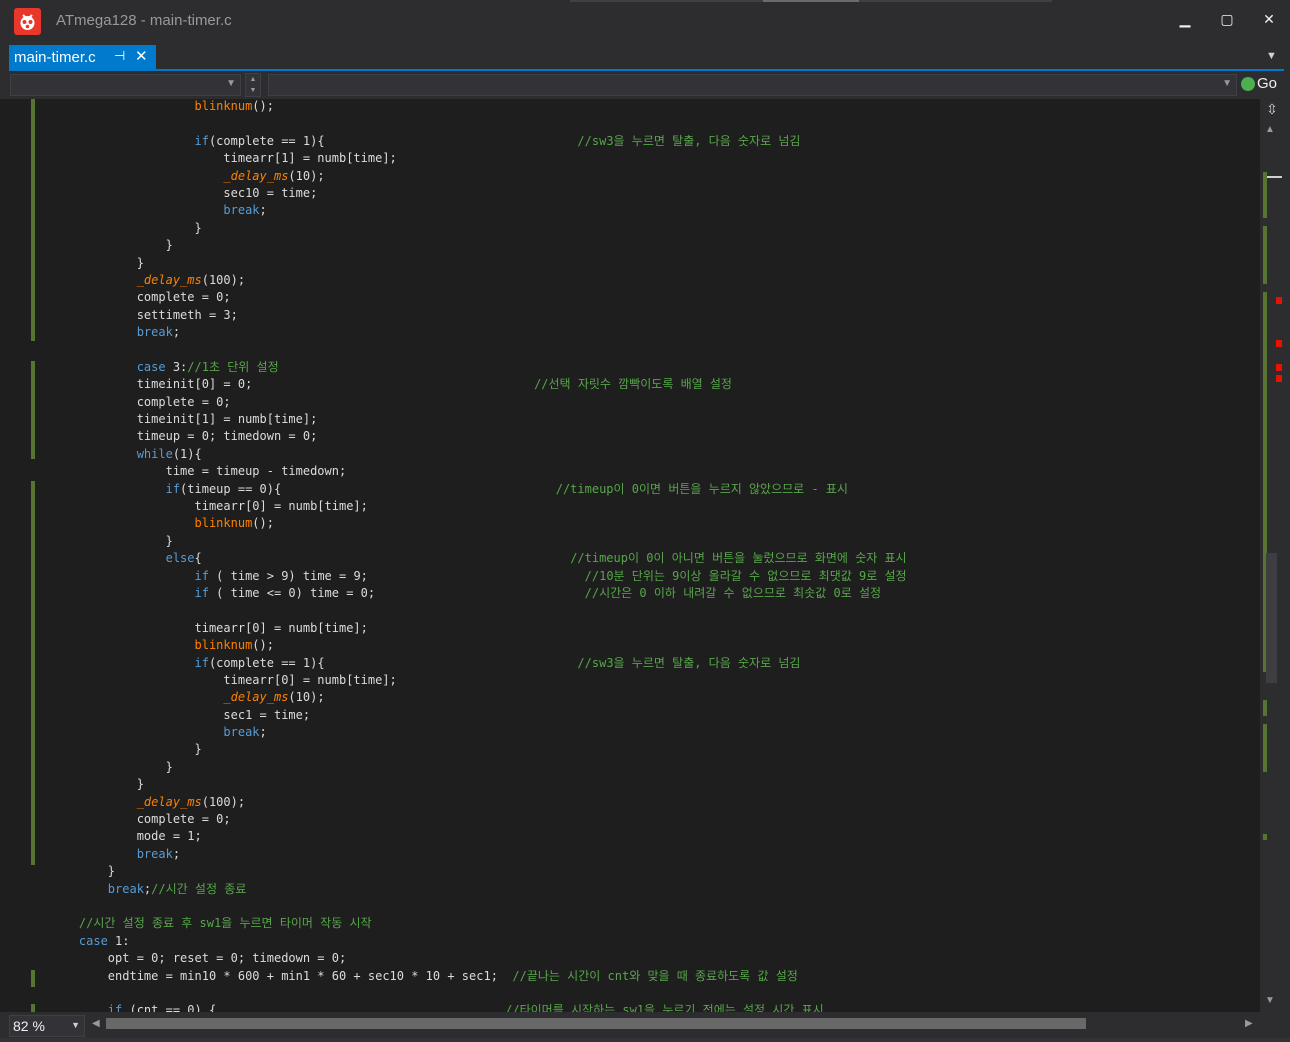 The width and height of the screenshot is (1290, 1042). I want to click on quick-launch-indicator, so click(811, 1).